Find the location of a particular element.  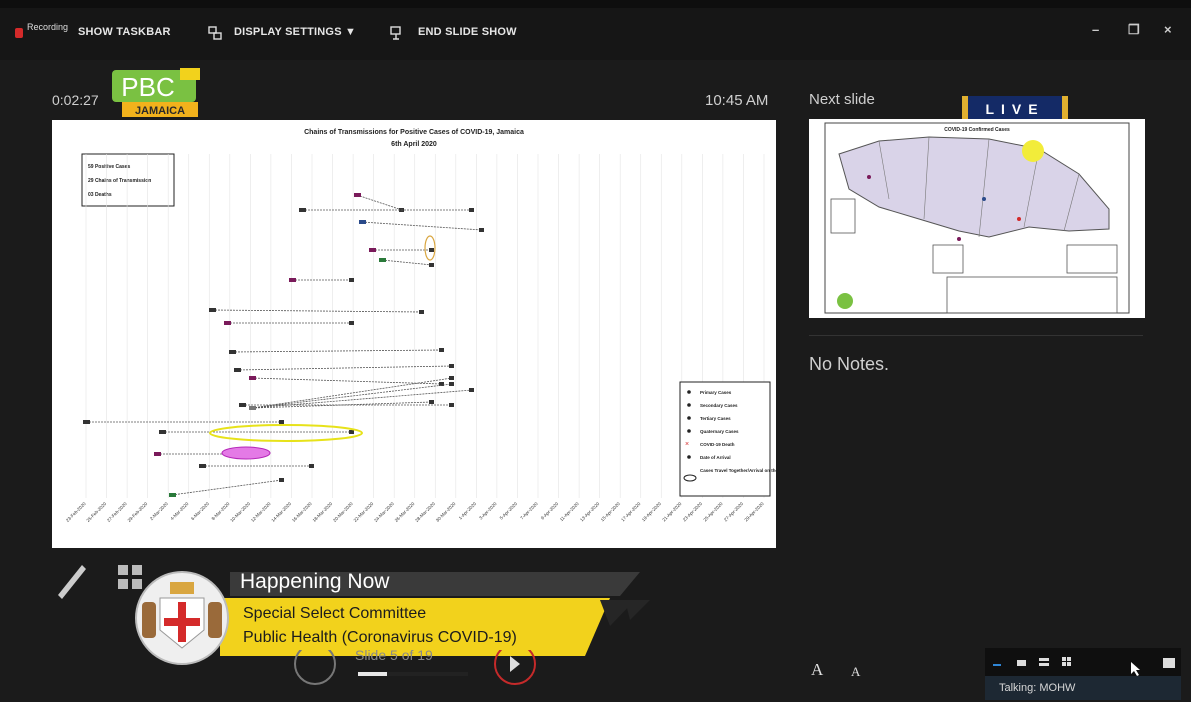

date-label: 4-Mar-2020 is located at coordinates (179, 511).